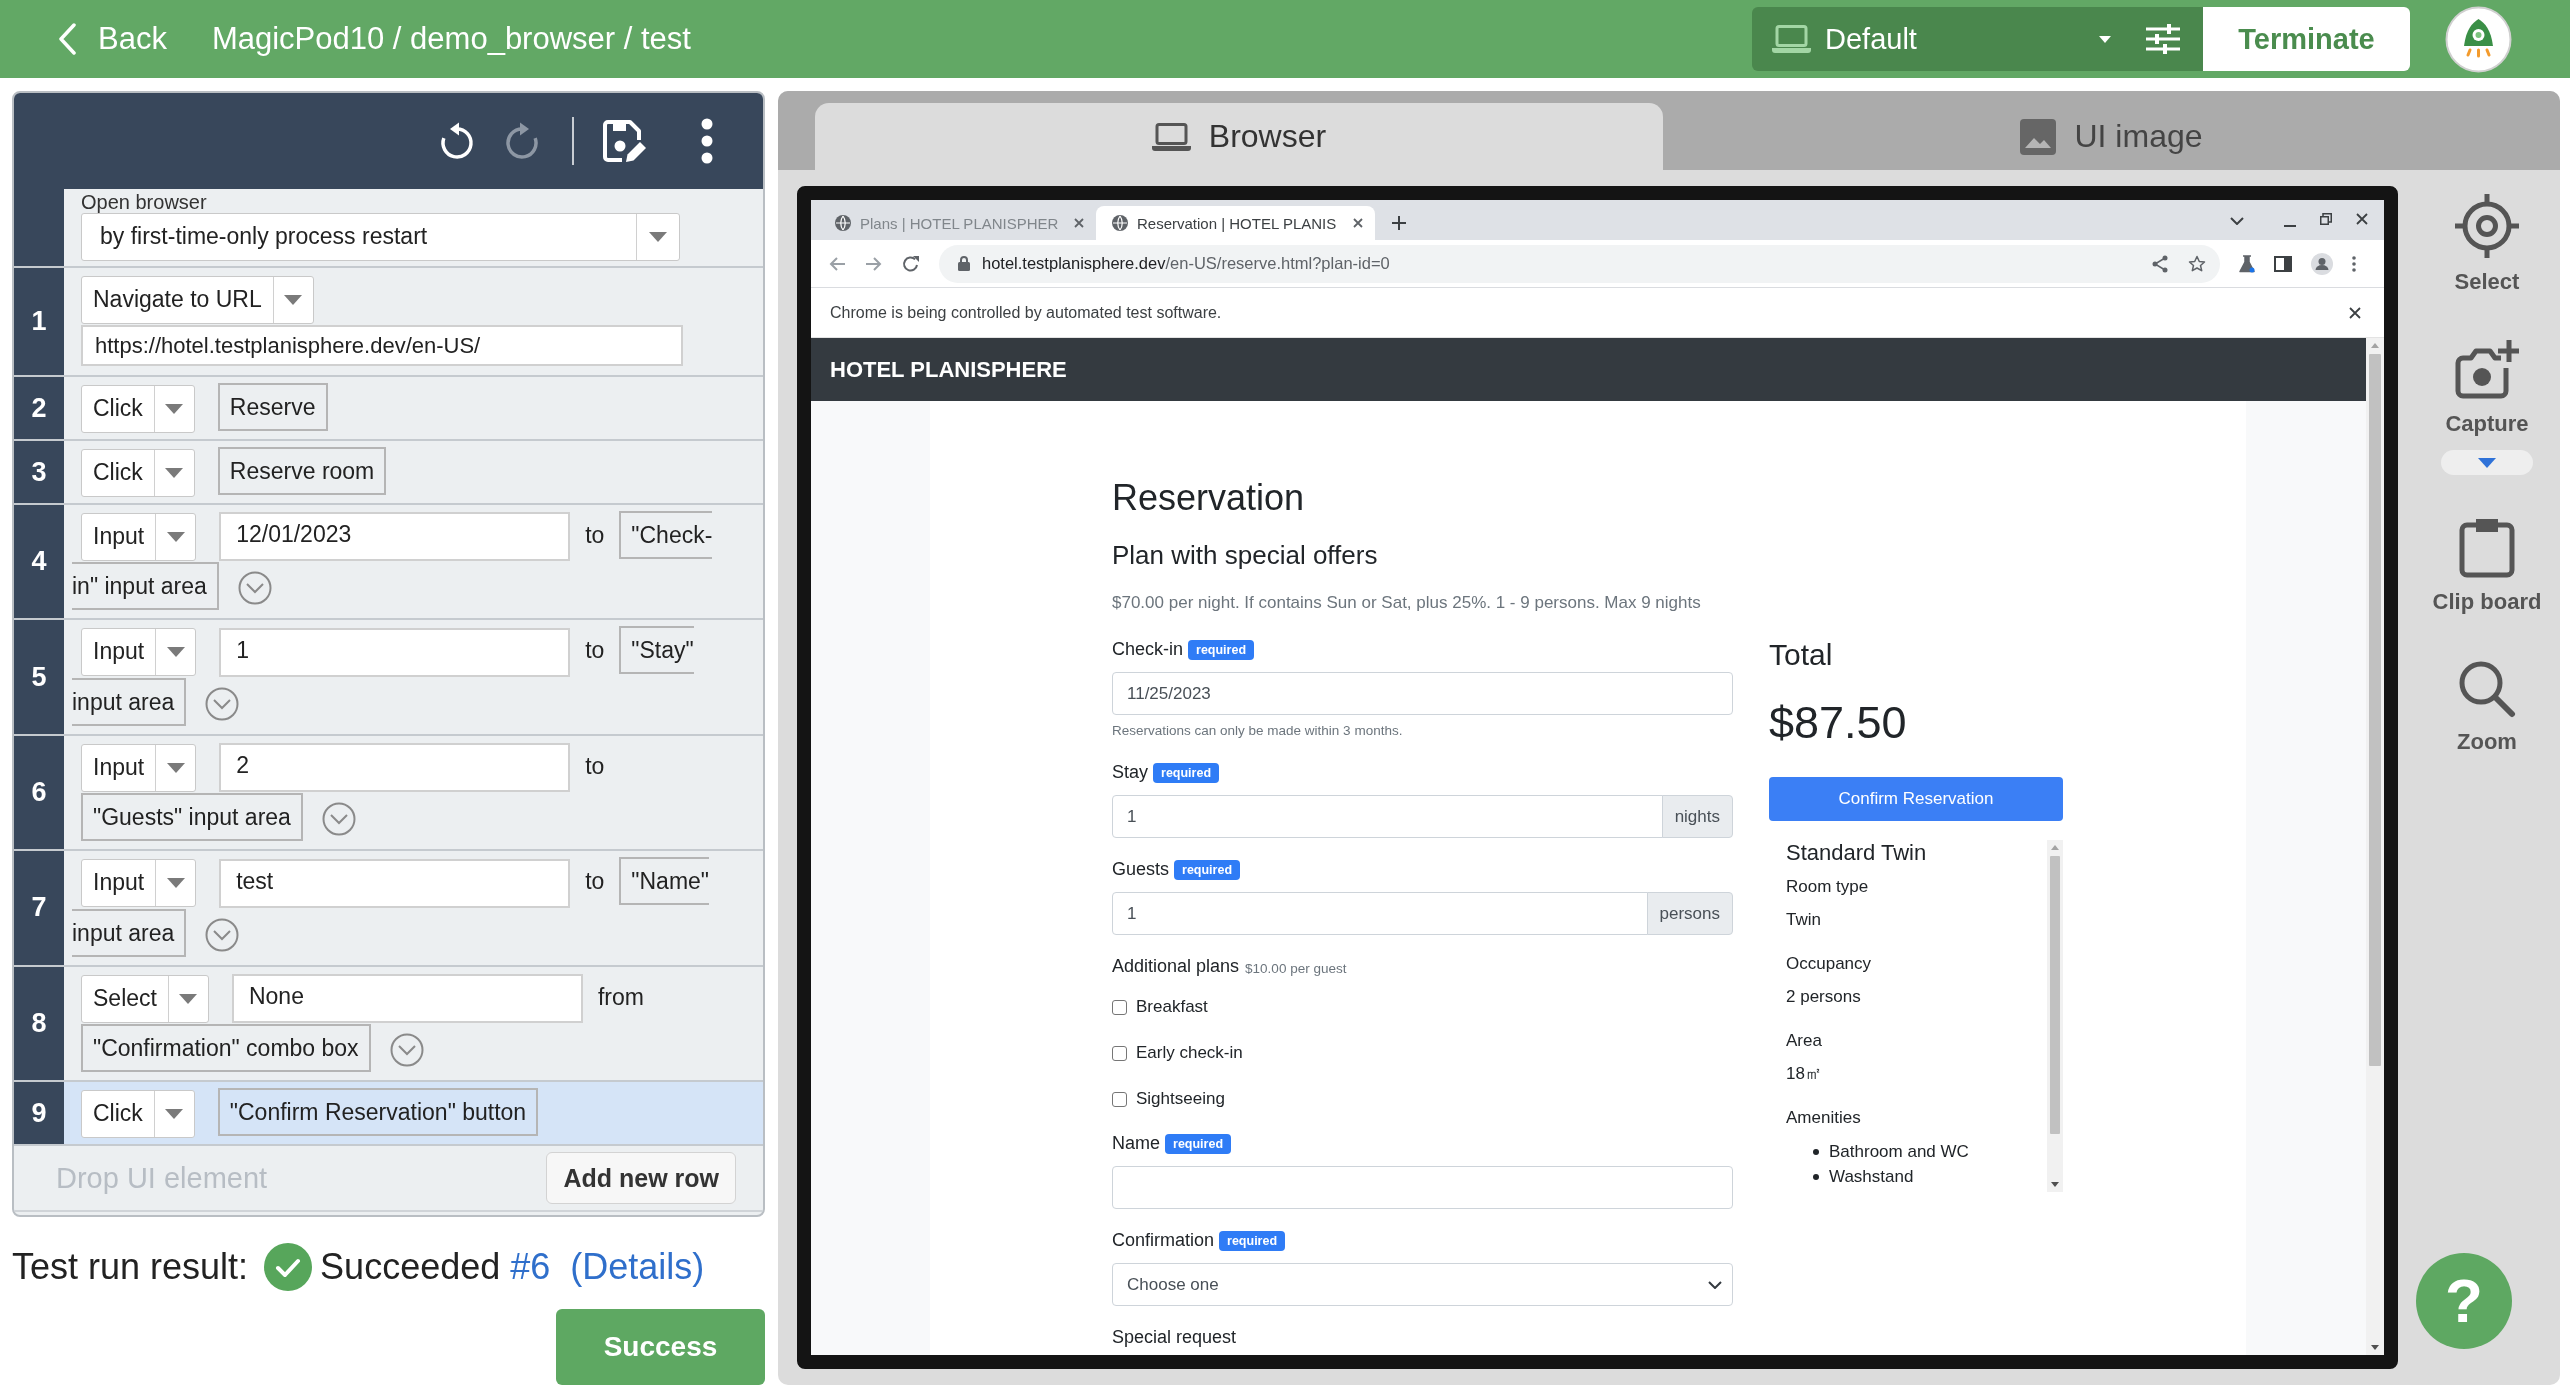 This screenshot has height=1392, width=2570. What do you see at coordinates (39, 472) in the screenshot?
I see `step-number: 3` at bounding box center [39, 472].